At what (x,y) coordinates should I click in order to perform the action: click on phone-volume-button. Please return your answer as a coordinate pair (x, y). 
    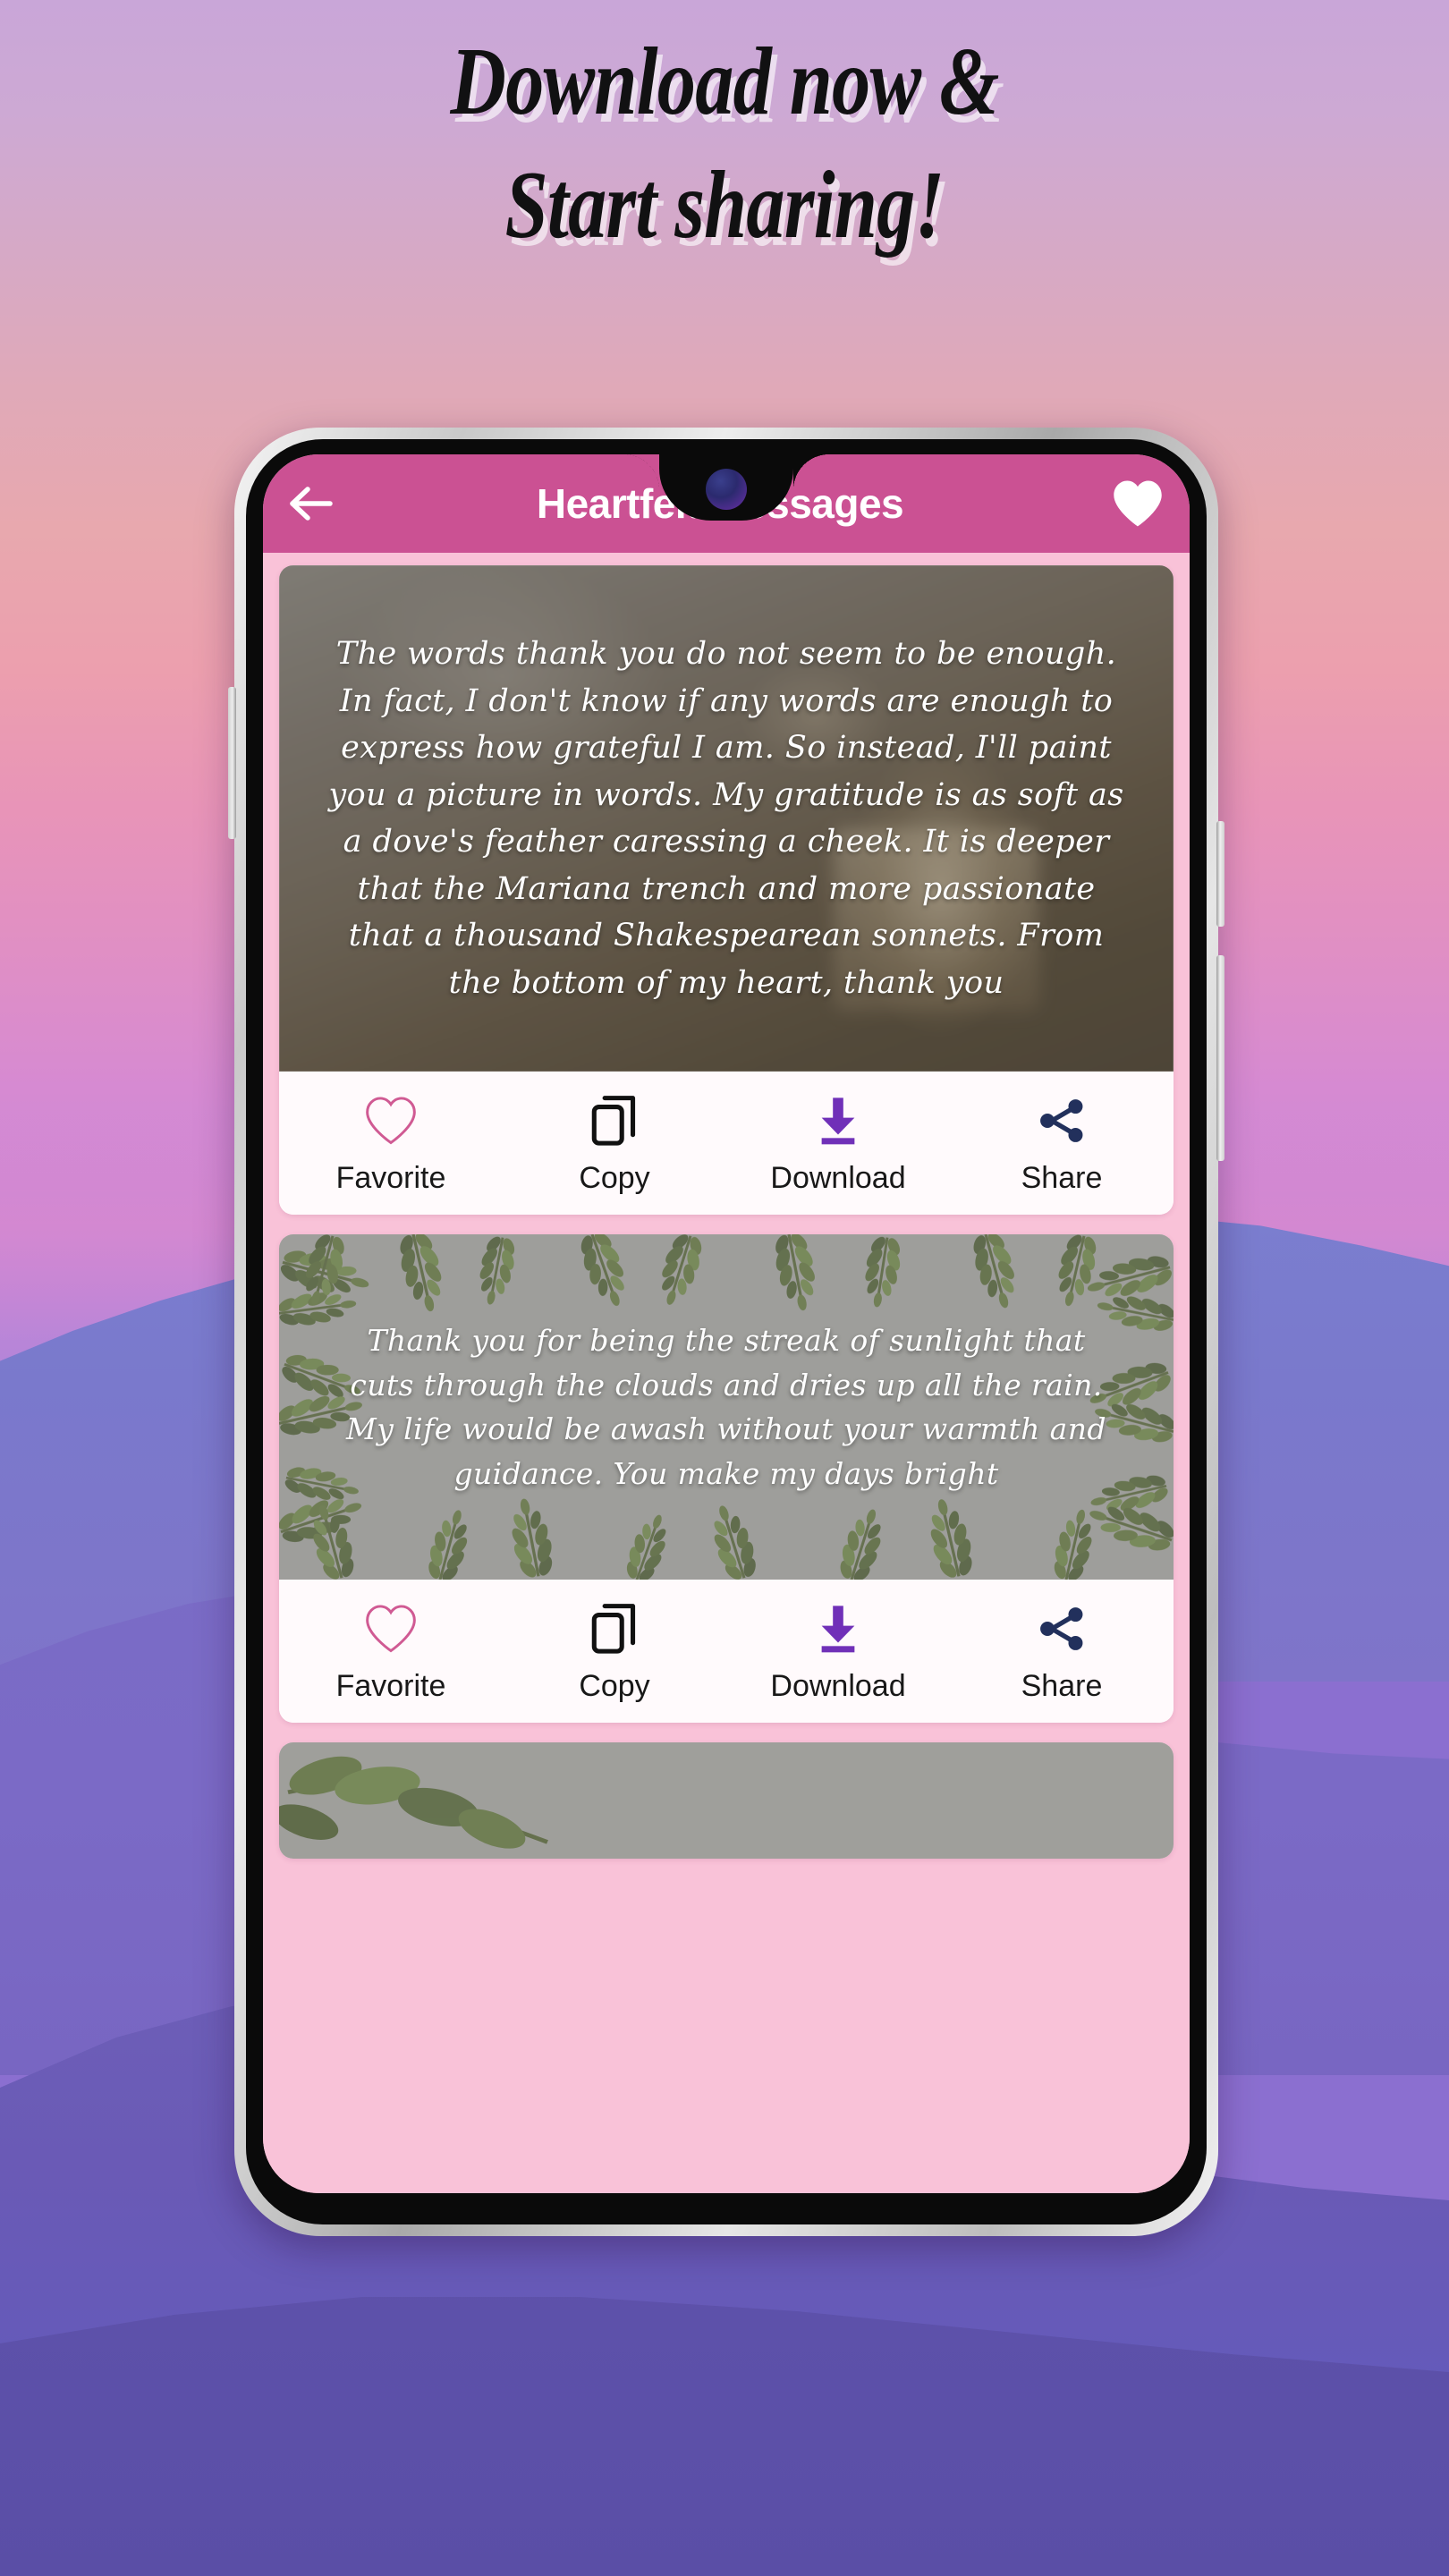
    Looking at the image, I should click on (1220, 874).